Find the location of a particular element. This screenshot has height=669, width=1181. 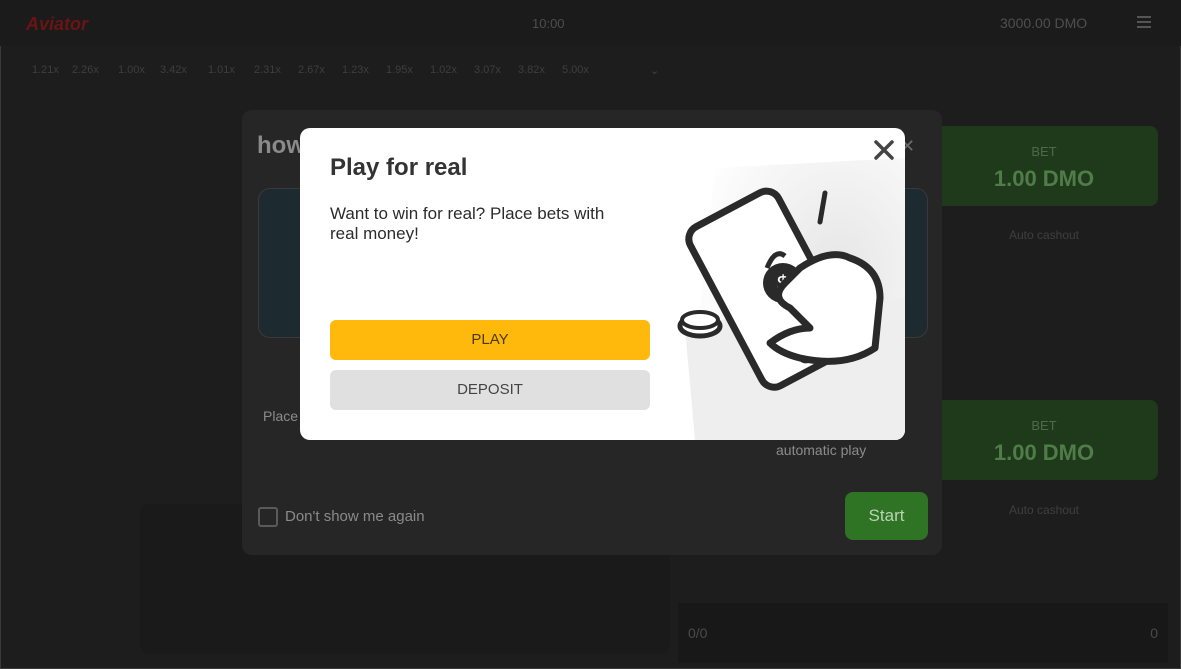

bet-button-1: BET 1.00 DMO is located at coordinates (1044, 166).